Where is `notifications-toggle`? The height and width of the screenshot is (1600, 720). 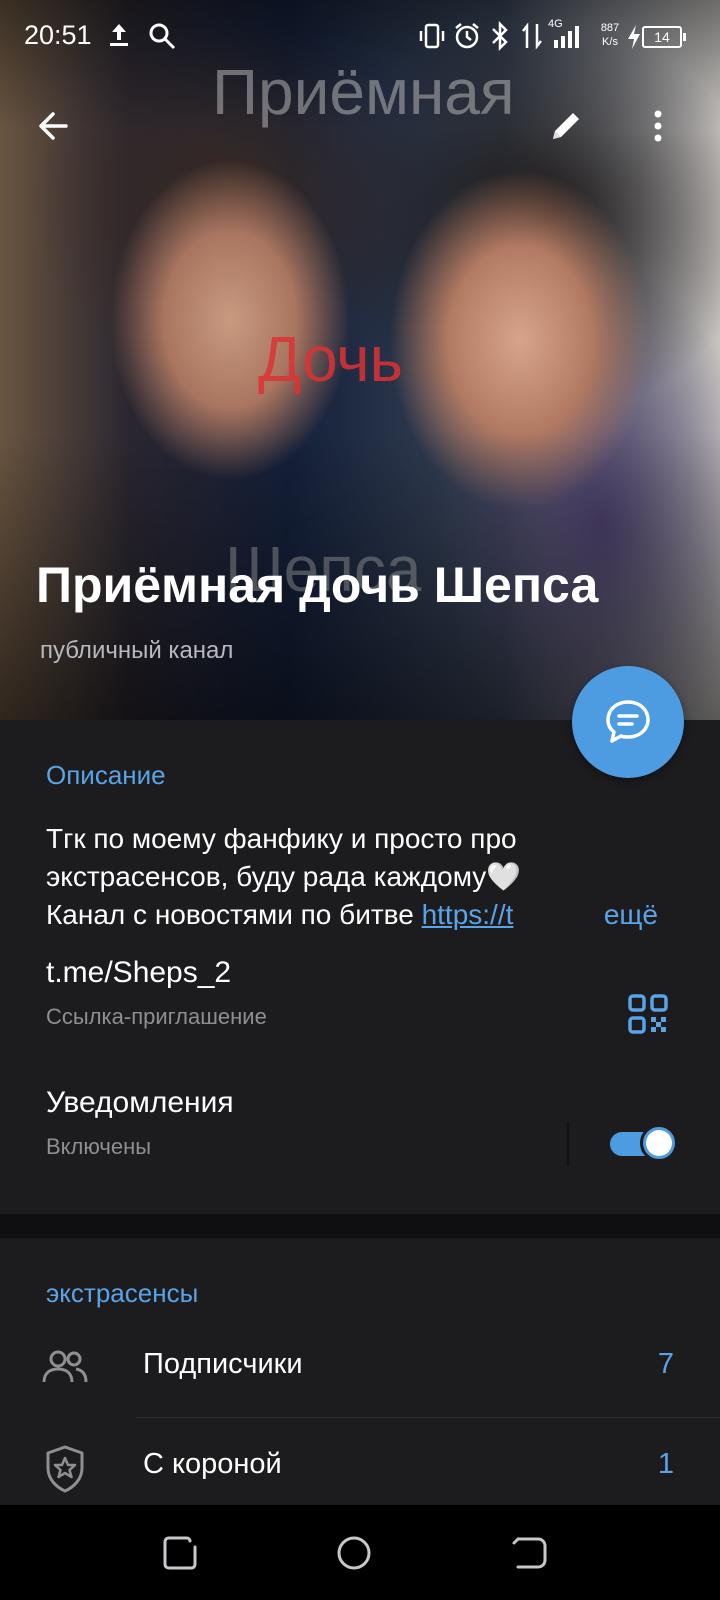 notifications-toggle is located at coordinates (645, 1143).